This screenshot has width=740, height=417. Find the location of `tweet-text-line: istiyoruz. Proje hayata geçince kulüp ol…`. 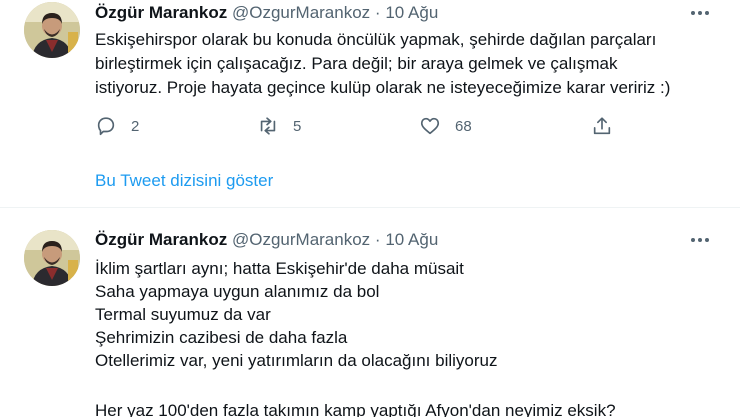

tweet-text-line: istiyoruz. Proje hayata geçince kulüp ol… is located at coordinates (383, 87).